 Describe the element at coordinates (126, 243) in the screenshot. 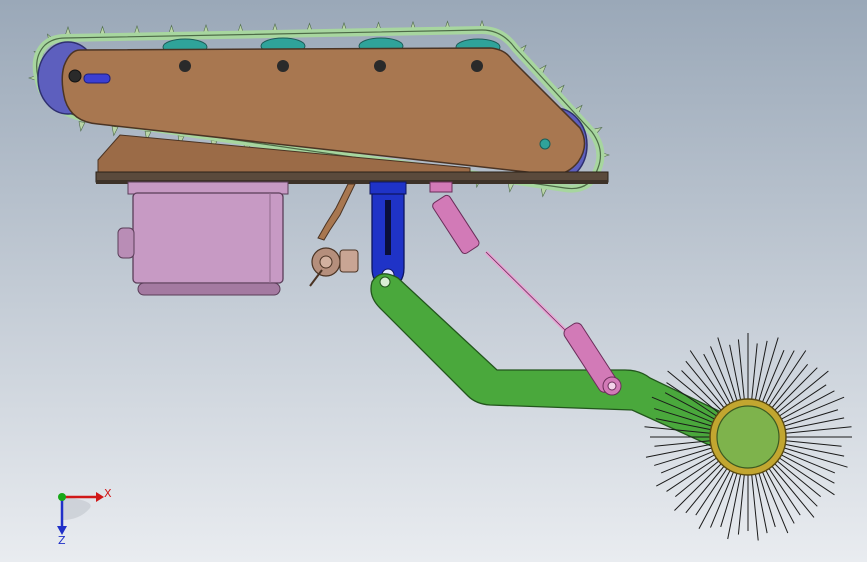

I see `gearbox-shaft` at that location.